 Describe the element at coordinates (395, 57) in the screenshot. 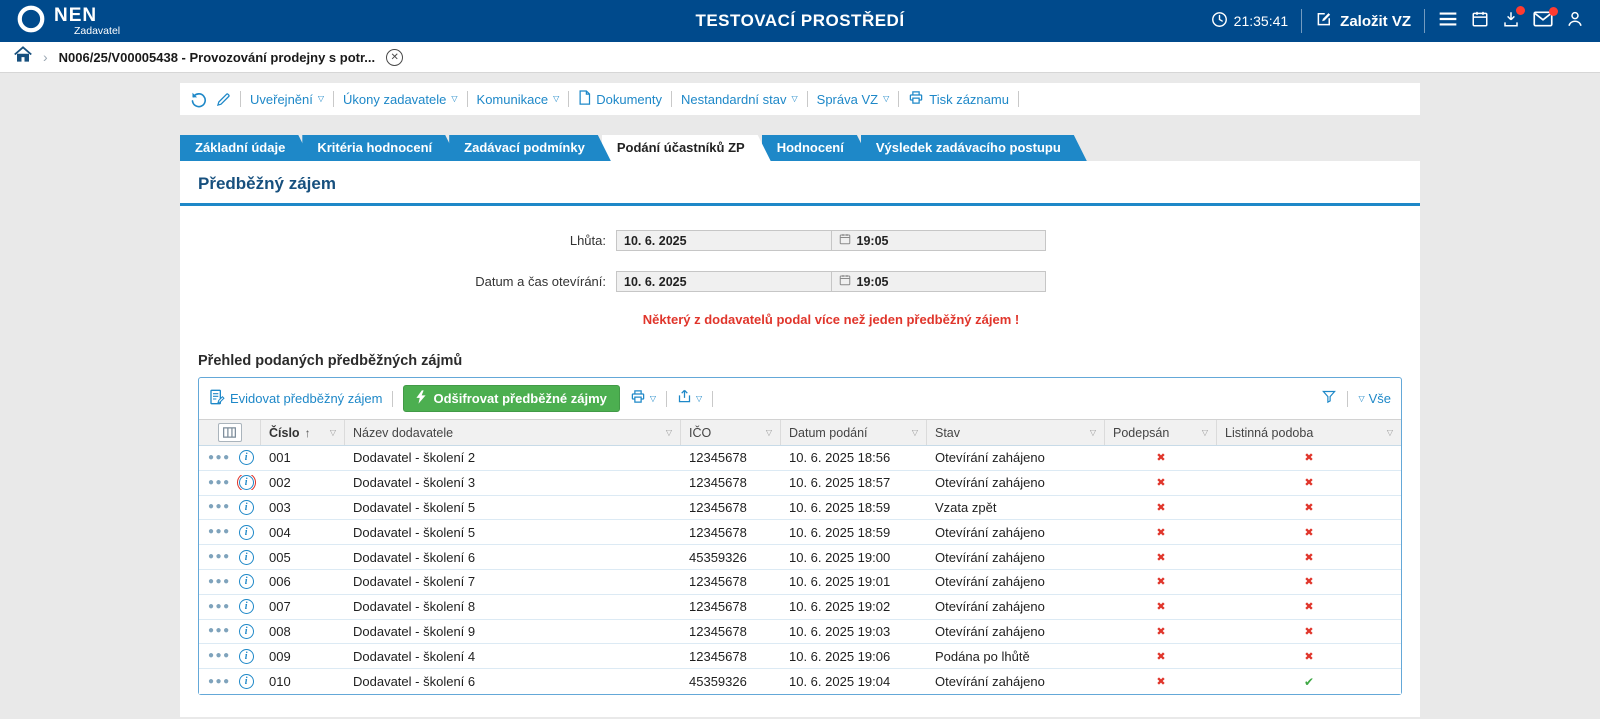

I see `close-record-icon: ✕` at that location.